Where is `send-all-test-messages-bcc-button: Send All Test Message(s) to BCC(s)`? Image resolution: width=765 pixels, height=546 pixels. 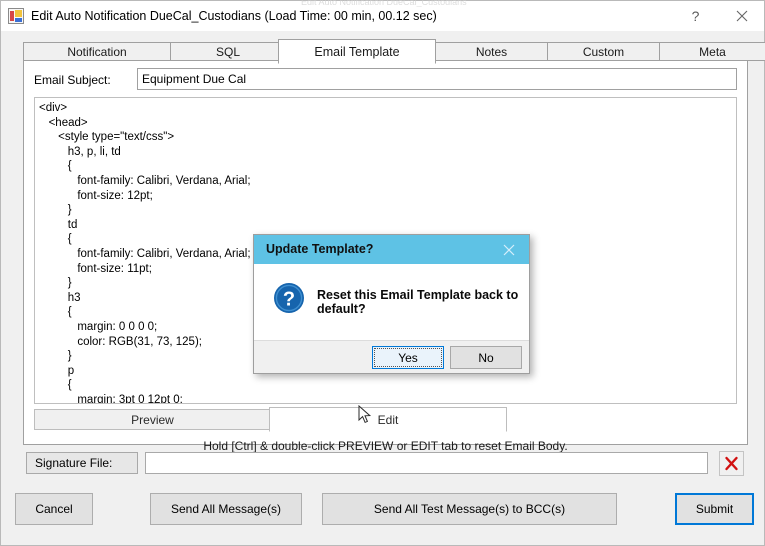 send-all-test-messages-bcc-button: Send All Test Message(s) to BCC(s) is located at coordinates (469, 509).